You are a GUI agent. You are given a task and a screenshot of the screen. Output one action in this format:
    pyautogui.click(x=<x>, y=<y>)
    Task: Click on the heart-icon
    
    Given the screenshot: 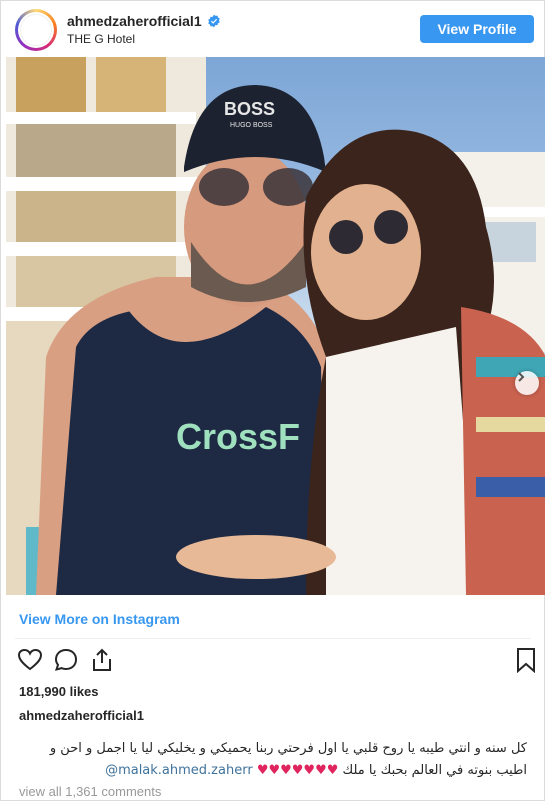 What is the action you would take?
    pyautogui.click(x=30, y=660)
    